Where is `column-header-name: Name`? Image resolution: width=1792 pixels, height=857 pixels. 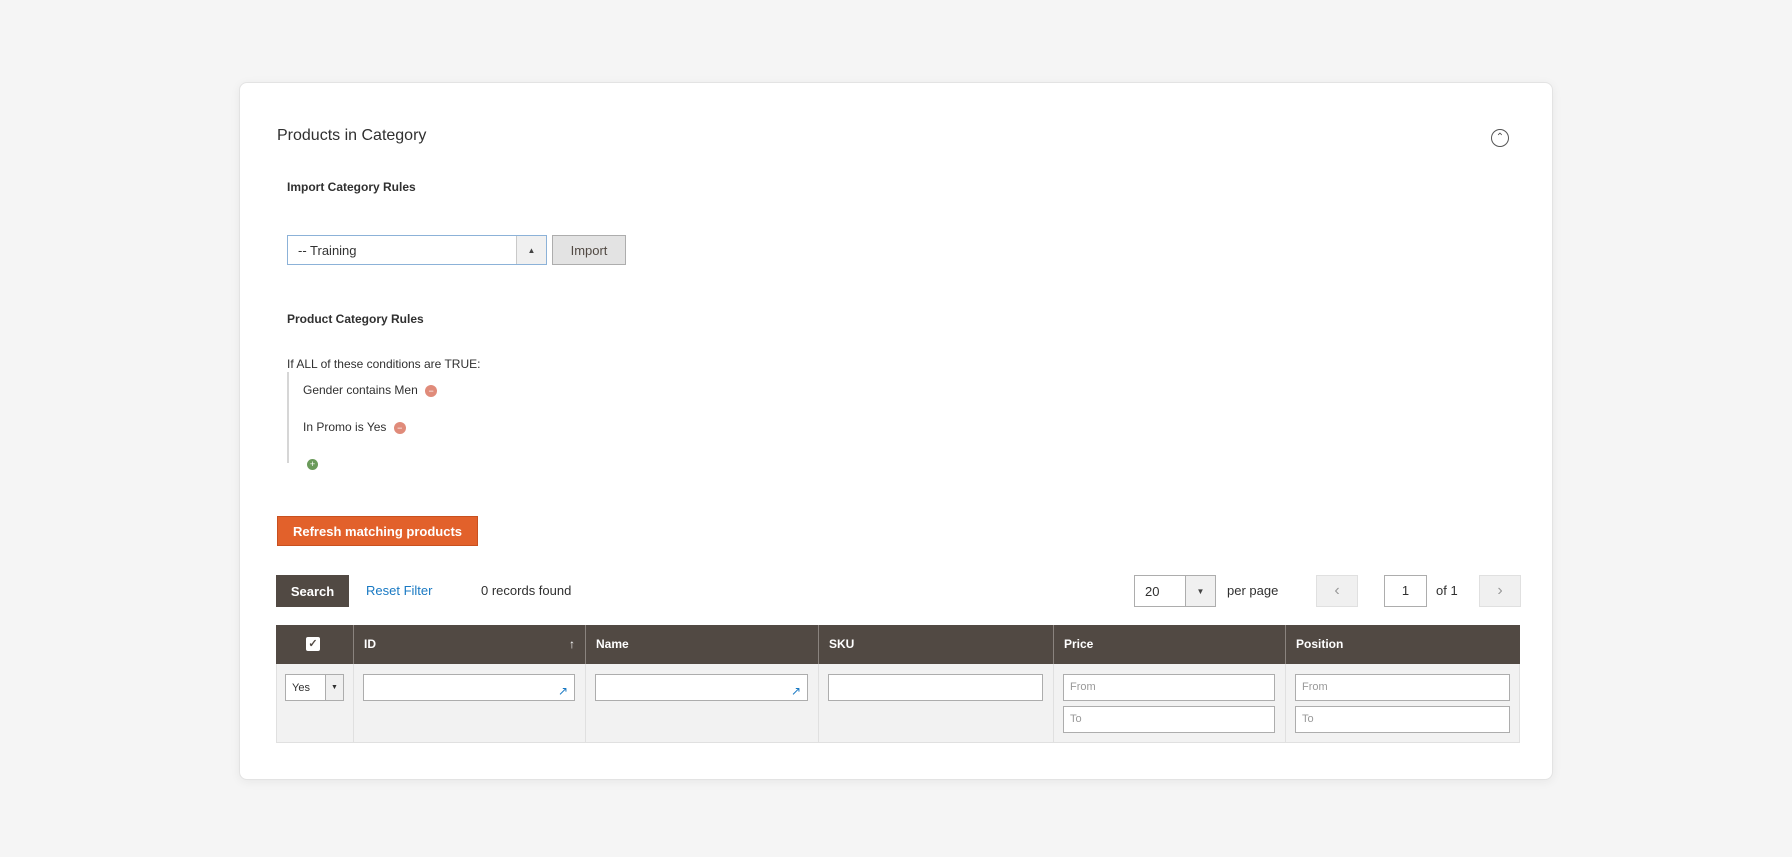
column-header-name: Name is located at coordinates (701, 644).